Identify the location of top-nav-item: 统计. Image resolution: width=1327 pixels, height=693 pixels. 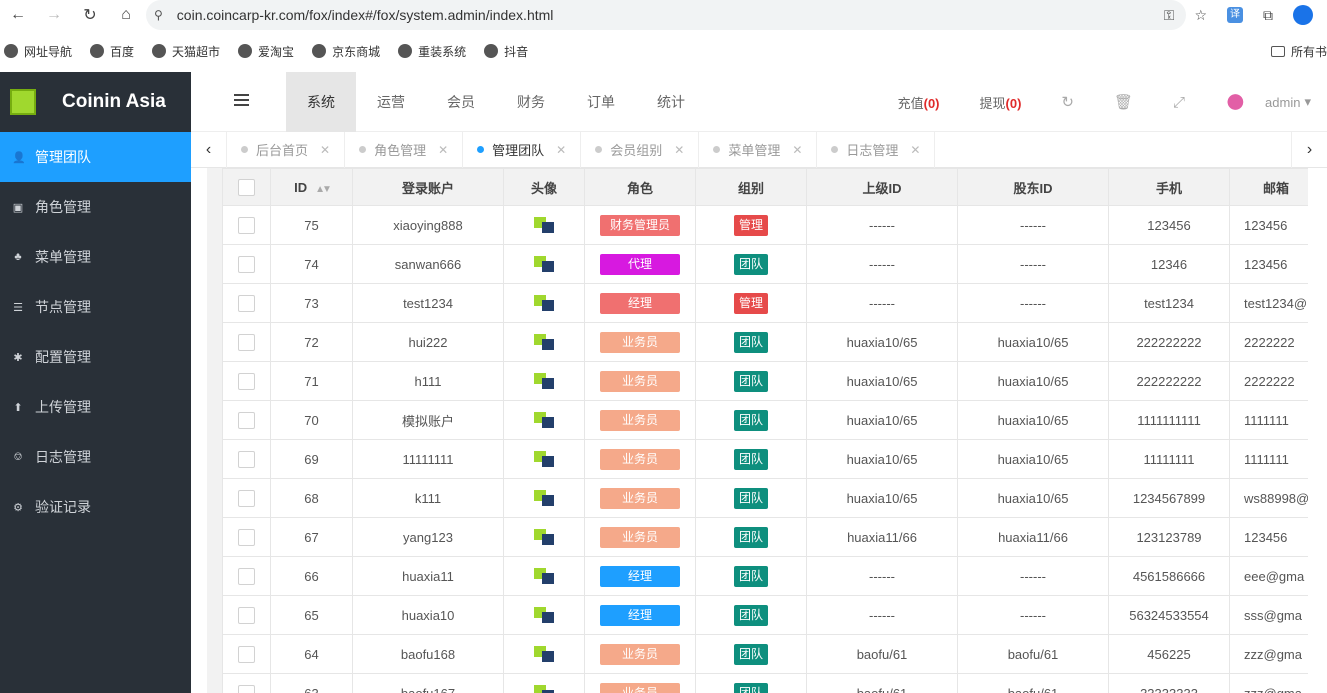
(671, 102).